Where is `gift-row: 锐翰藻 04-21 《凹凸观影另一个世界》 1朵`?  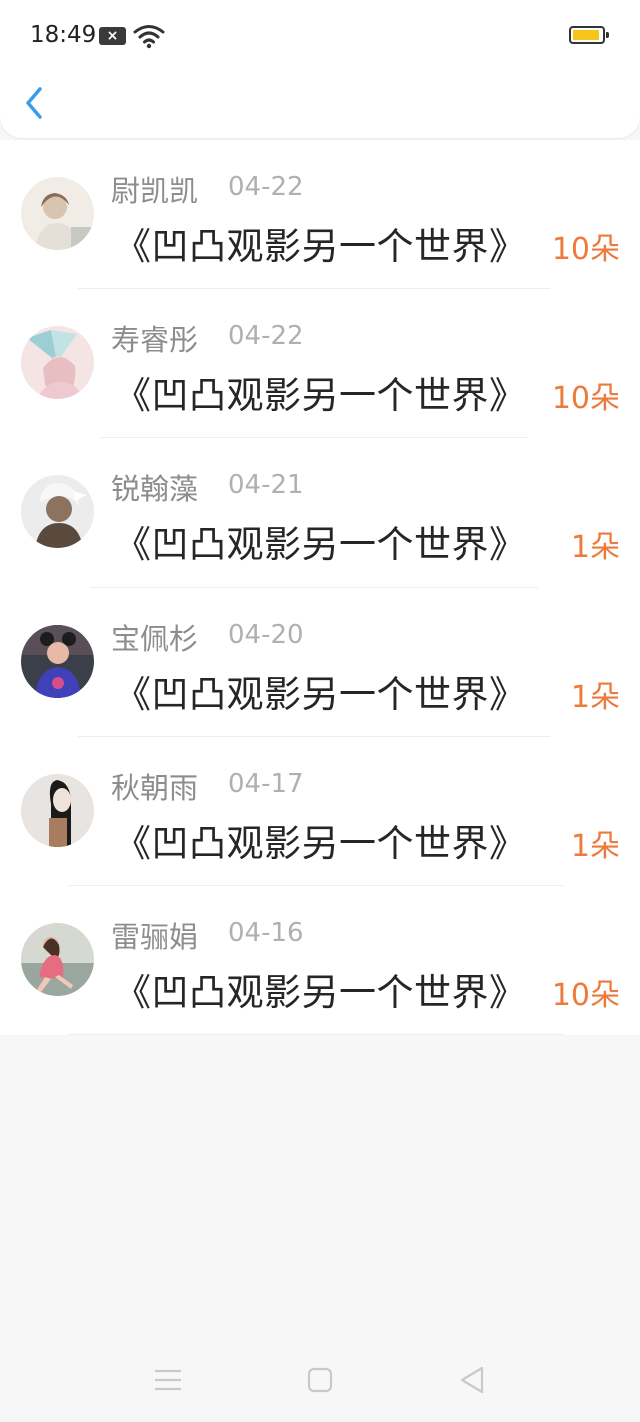
gift-row: 锐翰藻 04-21 《凹凸观影另一个世界》 1朵 is located at coordinates (320, 513).